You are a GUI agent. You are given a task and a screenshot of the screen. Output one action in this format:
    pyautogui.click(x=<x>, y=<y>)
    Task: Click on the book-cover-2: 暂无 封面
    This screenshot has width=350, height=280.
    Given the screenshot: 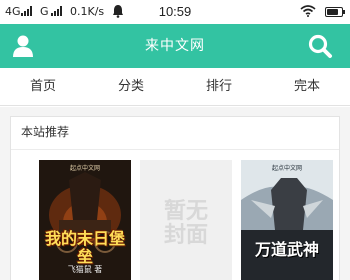 What is the action you would take?
    pyautogui.click(x=186, y=220)
    